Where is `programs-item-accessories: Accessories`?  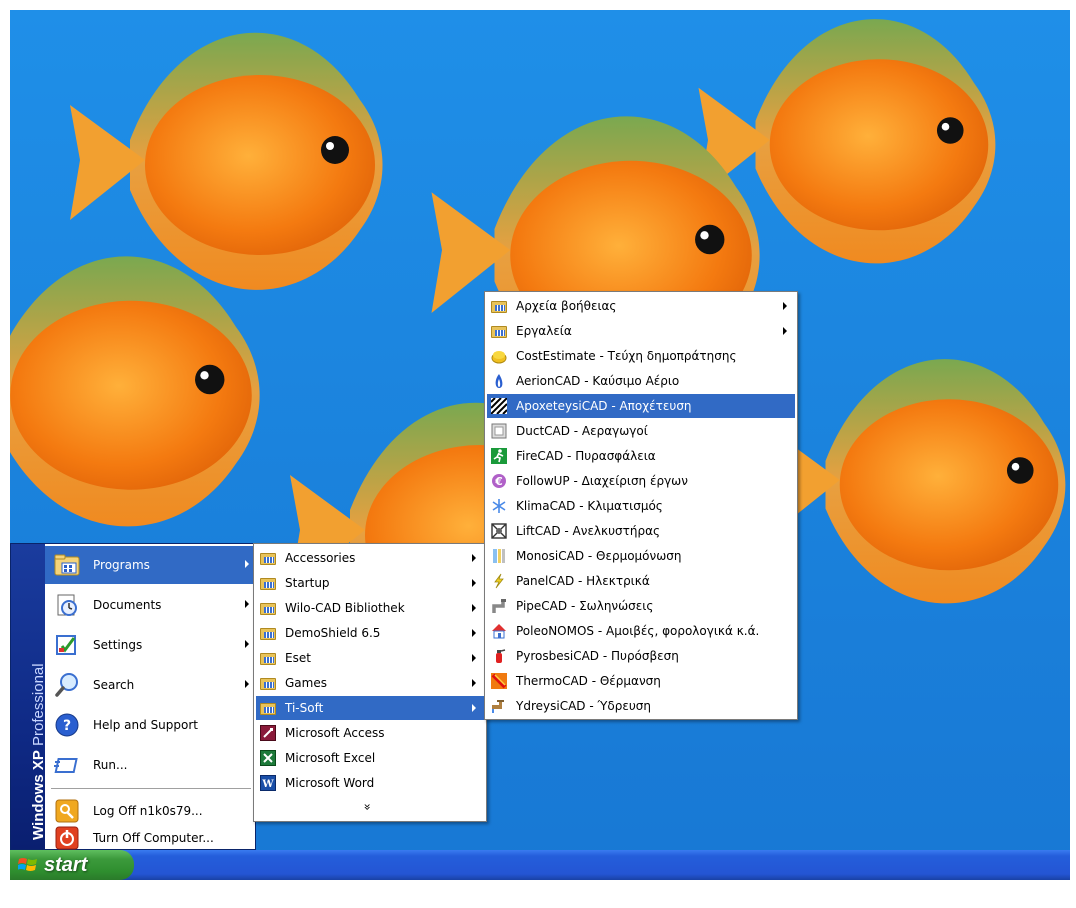 programs-item-accessories: Accessories is located at coordinates (370, 558).